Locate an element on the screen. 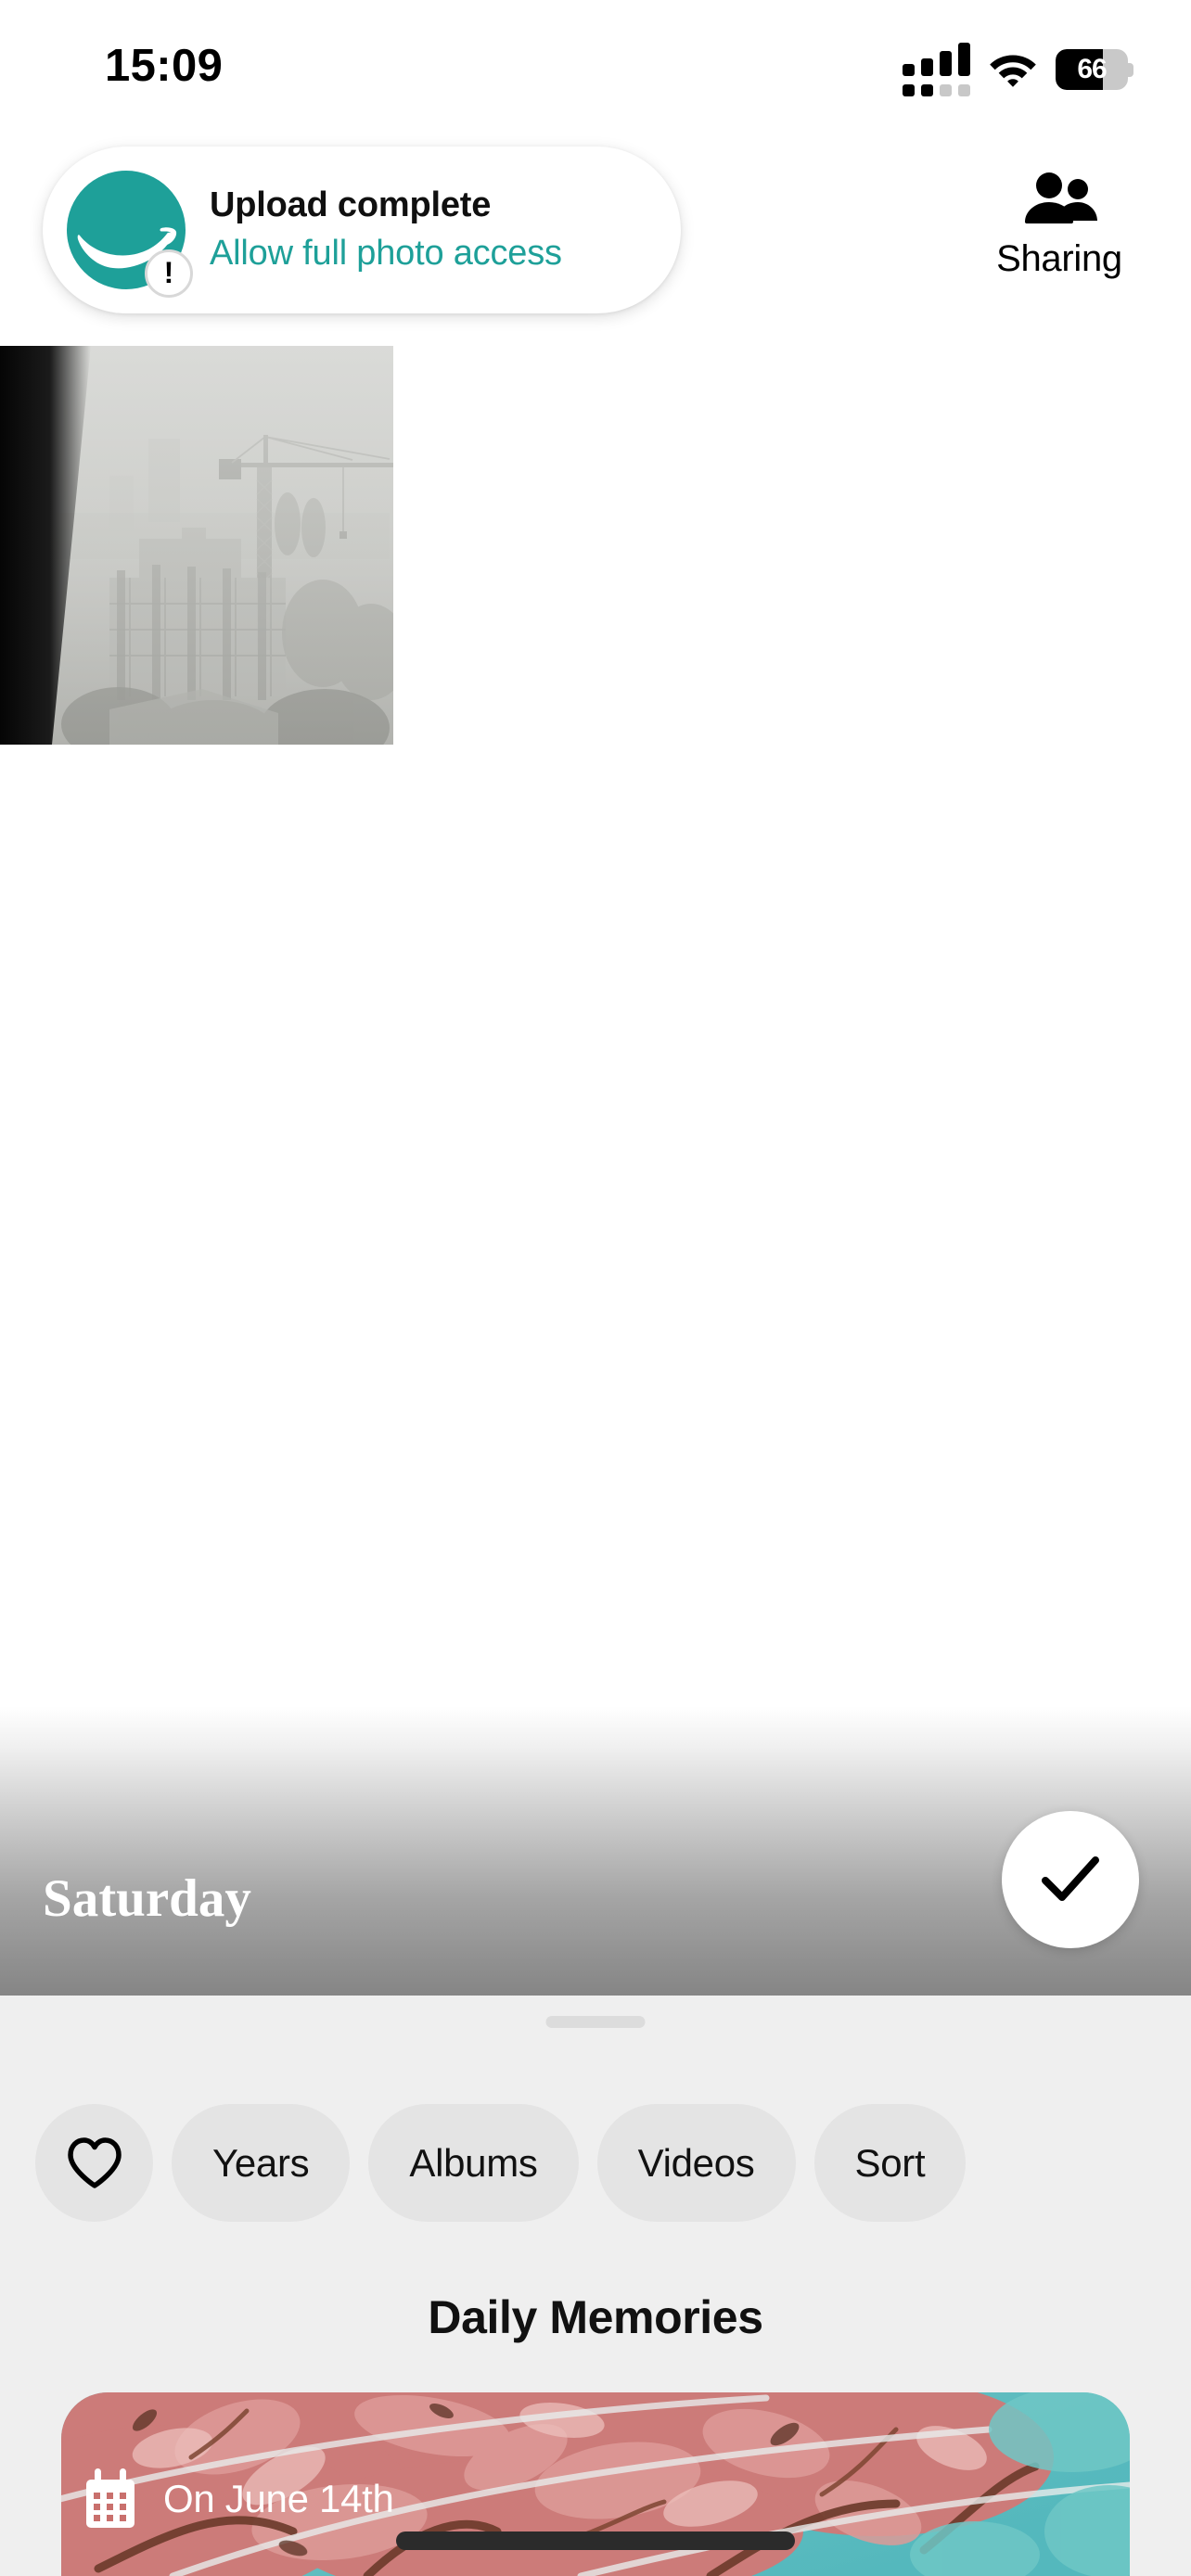  checkmark-icon is located at coordinates (1070, 1879).